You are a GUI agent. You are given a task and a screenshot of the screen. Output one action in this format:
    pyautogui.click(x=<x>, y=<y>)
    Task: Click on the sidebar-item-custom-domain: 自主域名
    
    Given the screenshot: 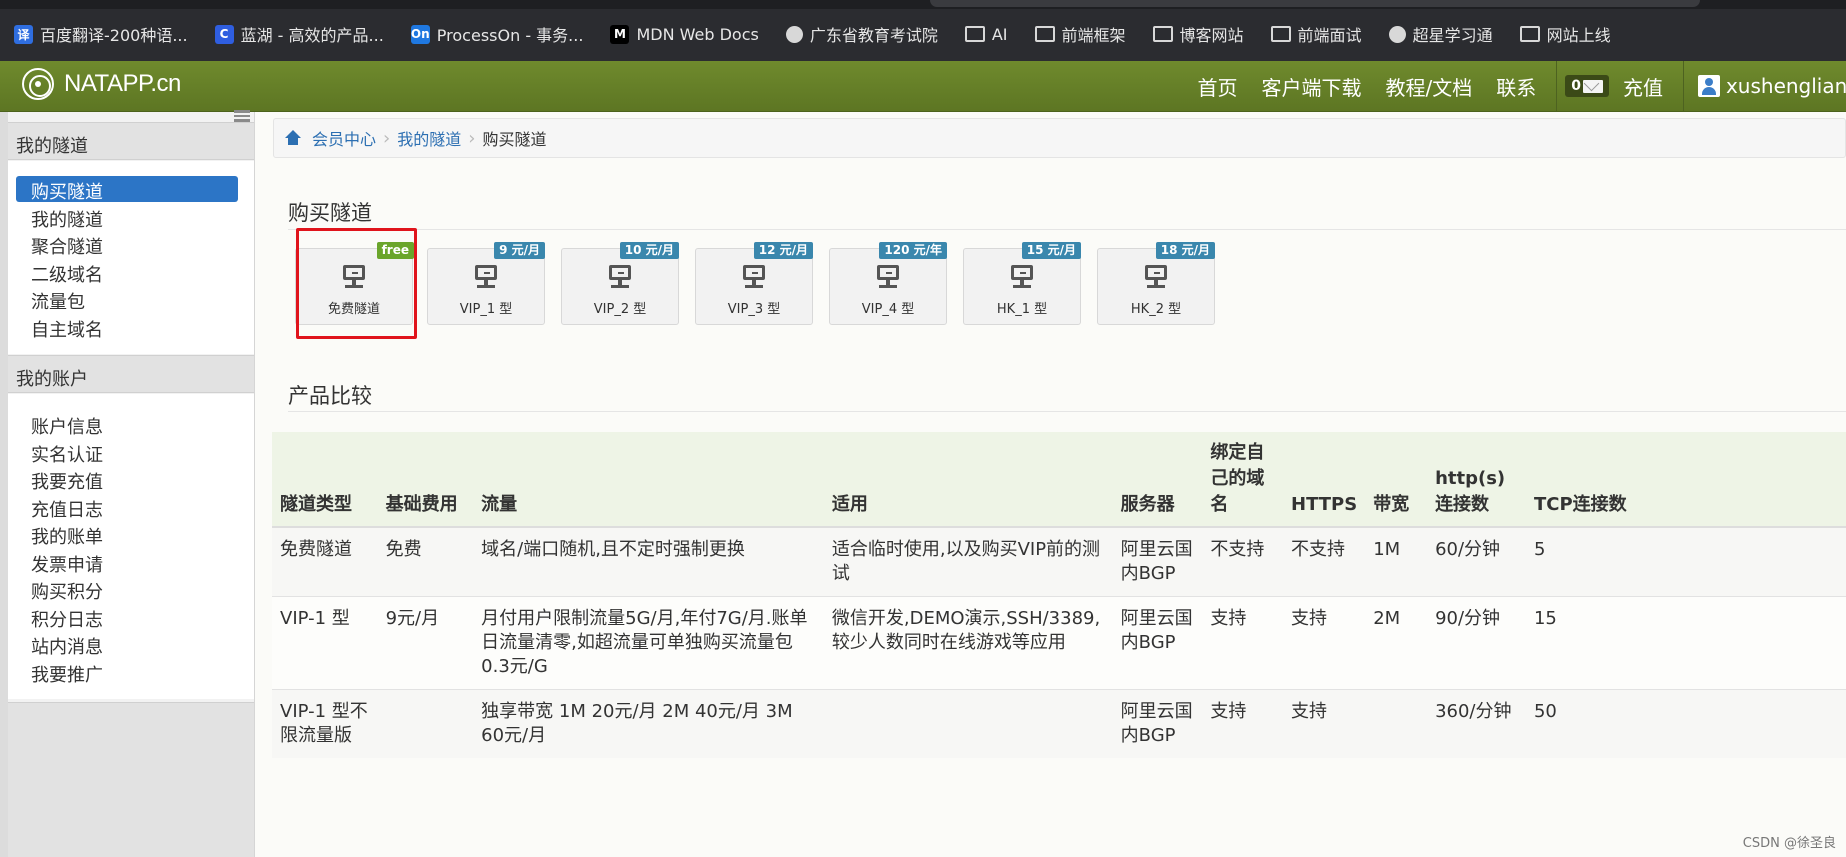 What is the action you would take?
    pyautogui.click(x=127, y=327)
    